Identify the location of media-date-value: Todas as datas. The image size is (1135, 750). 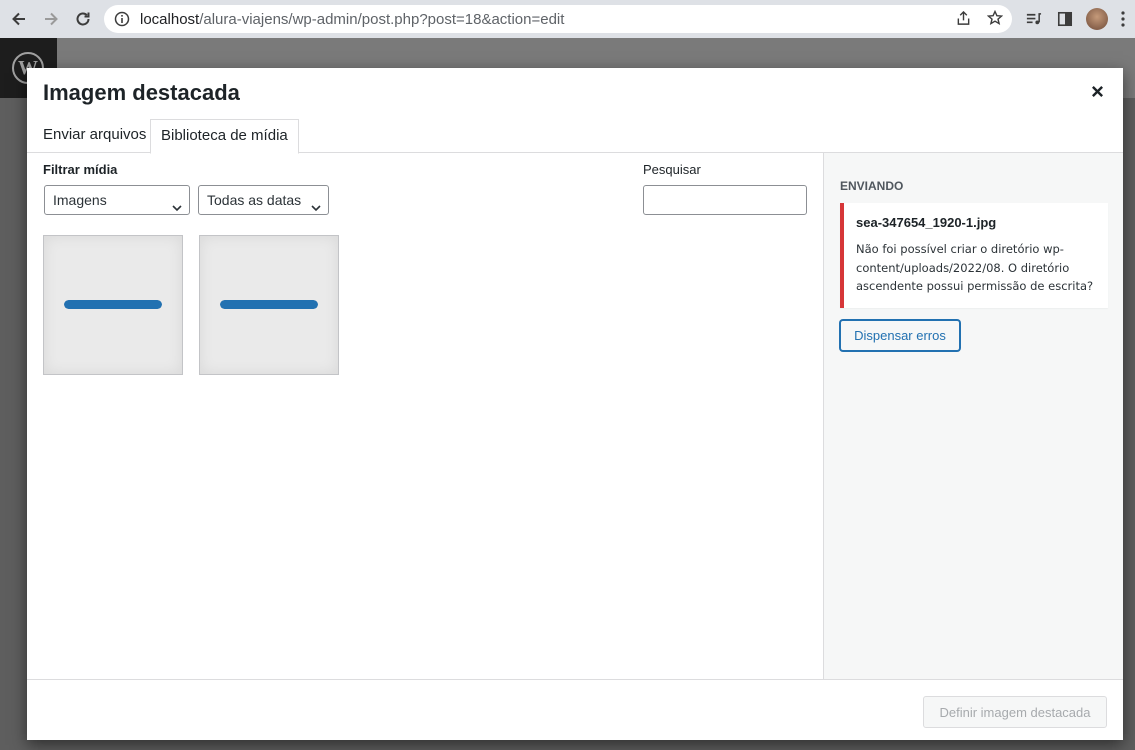
(254, 200).